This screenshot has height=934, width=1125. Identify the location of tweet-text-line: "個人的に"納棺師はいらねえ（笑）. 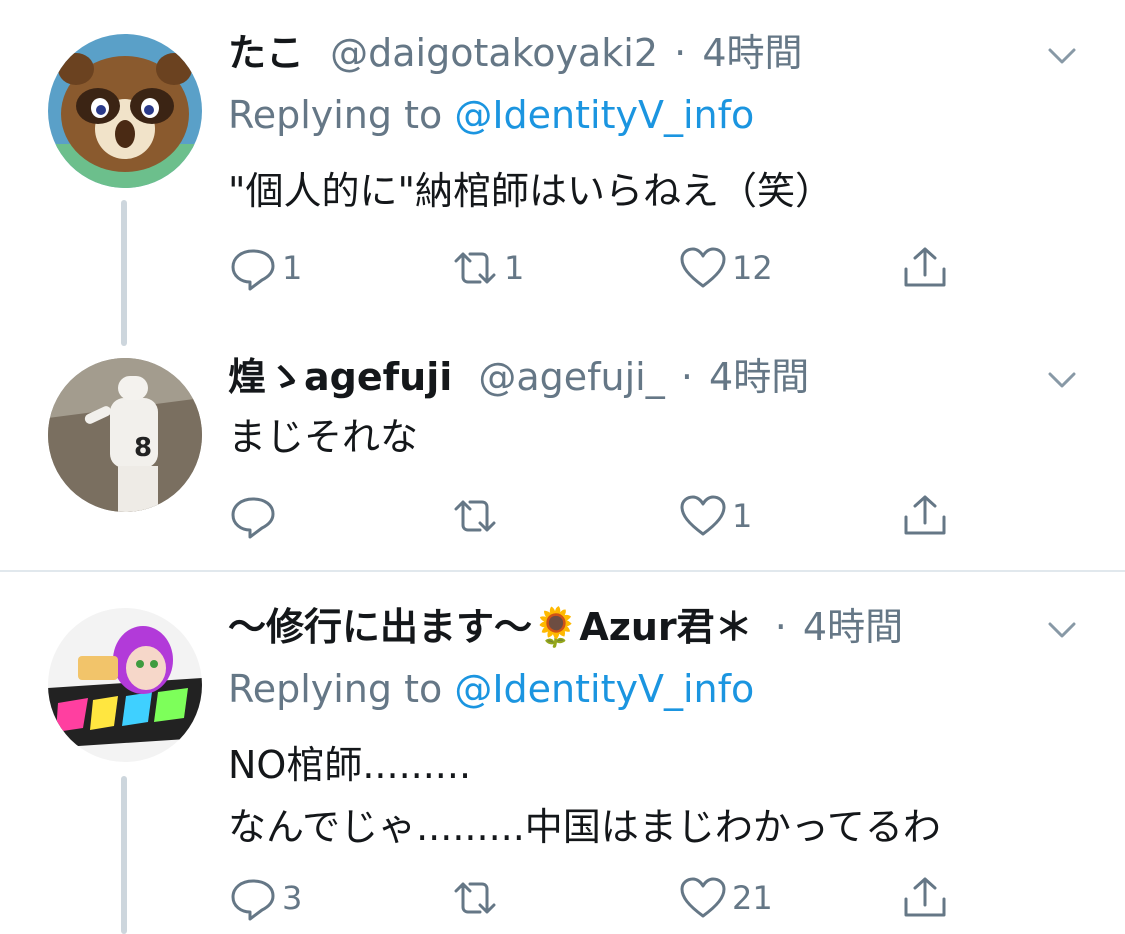
(530, 191).